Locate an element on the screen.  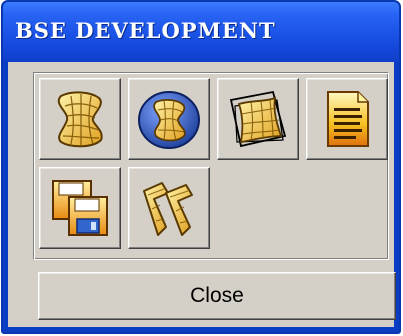
document-button is located at coordinates (347, 119).